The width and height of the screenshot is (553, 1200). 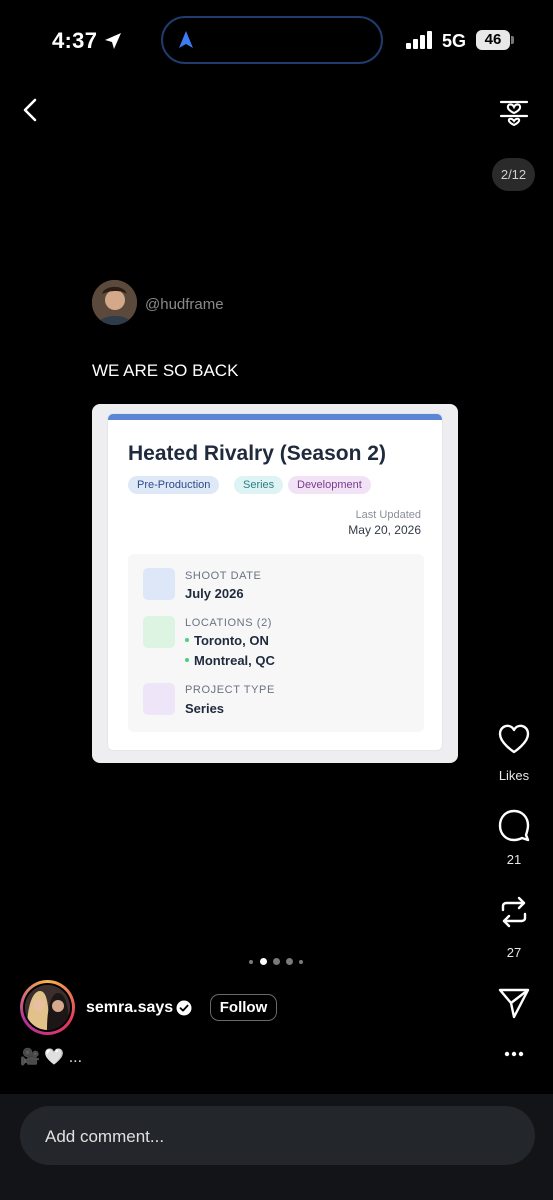 I want to click on project-type-value: Series, so click(x=205, y=708).